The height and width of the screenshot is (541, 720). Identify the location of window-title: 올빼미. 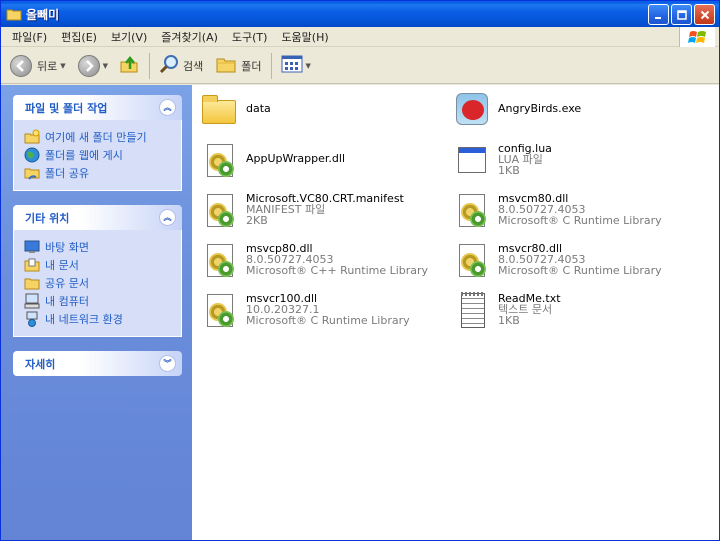
(43, 14).